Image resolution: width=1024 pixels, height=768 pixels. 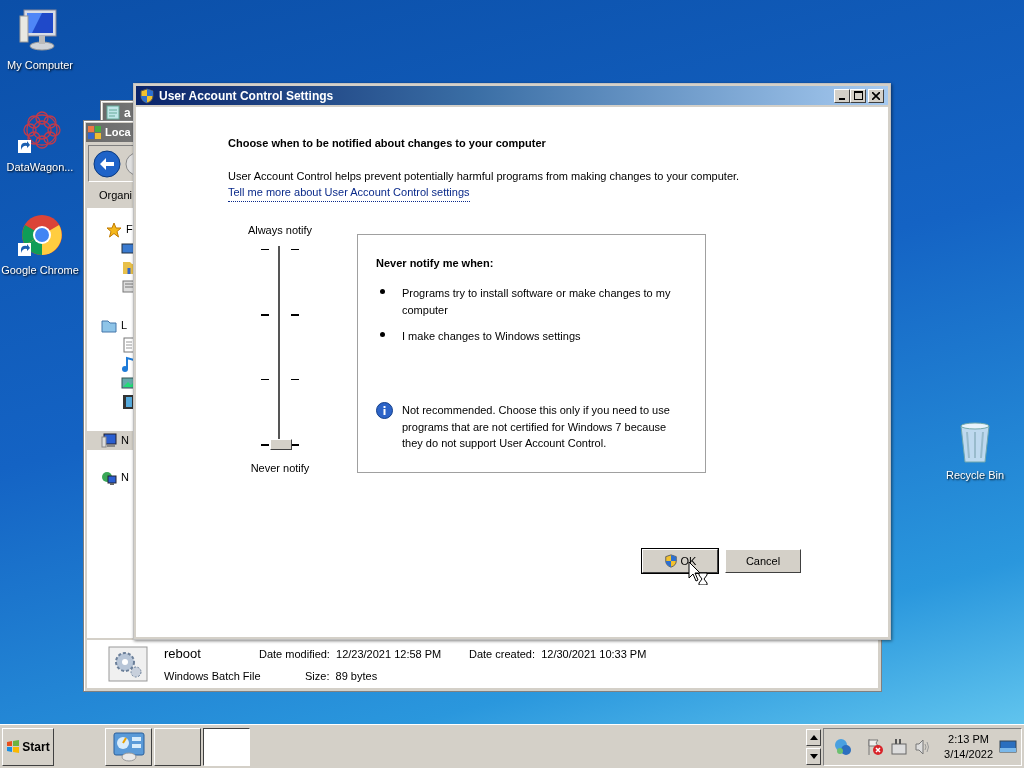 What do you see at coordinates (558, 654) in the screenshot?
I see `property-field: Date created: 12/30/2021 10:33 PM` at bounding box center [558, 654].